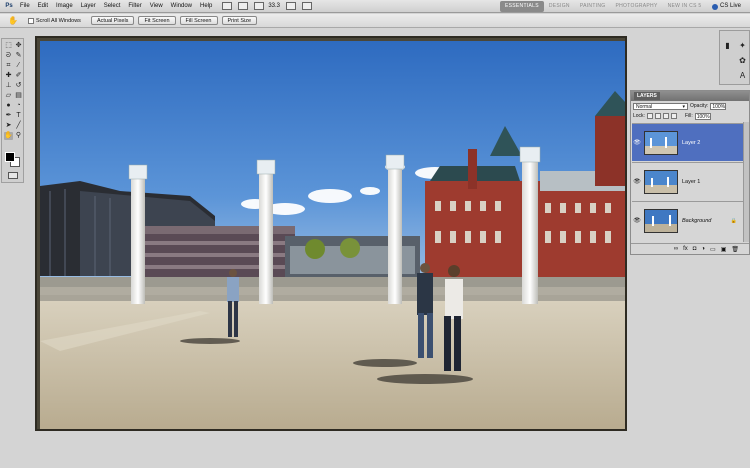 The height and width of the screenshot is (468, 750). I want to click on hand-tool-icon: ✋, so click(8, 136).